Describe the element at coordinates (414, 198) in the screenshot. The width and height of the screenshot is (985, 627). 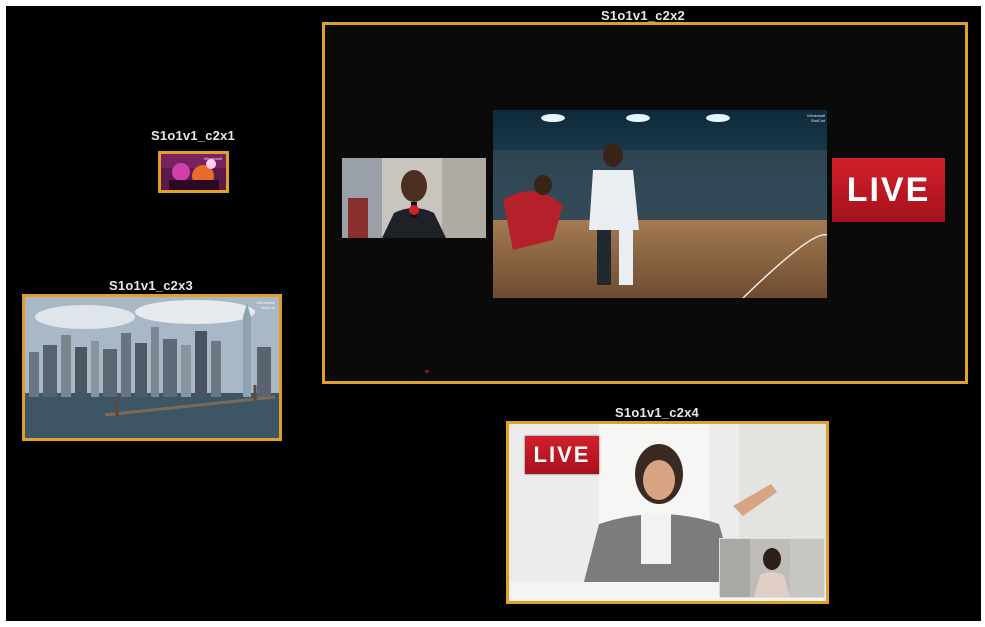
I see `video-feed-reporter` at that location.